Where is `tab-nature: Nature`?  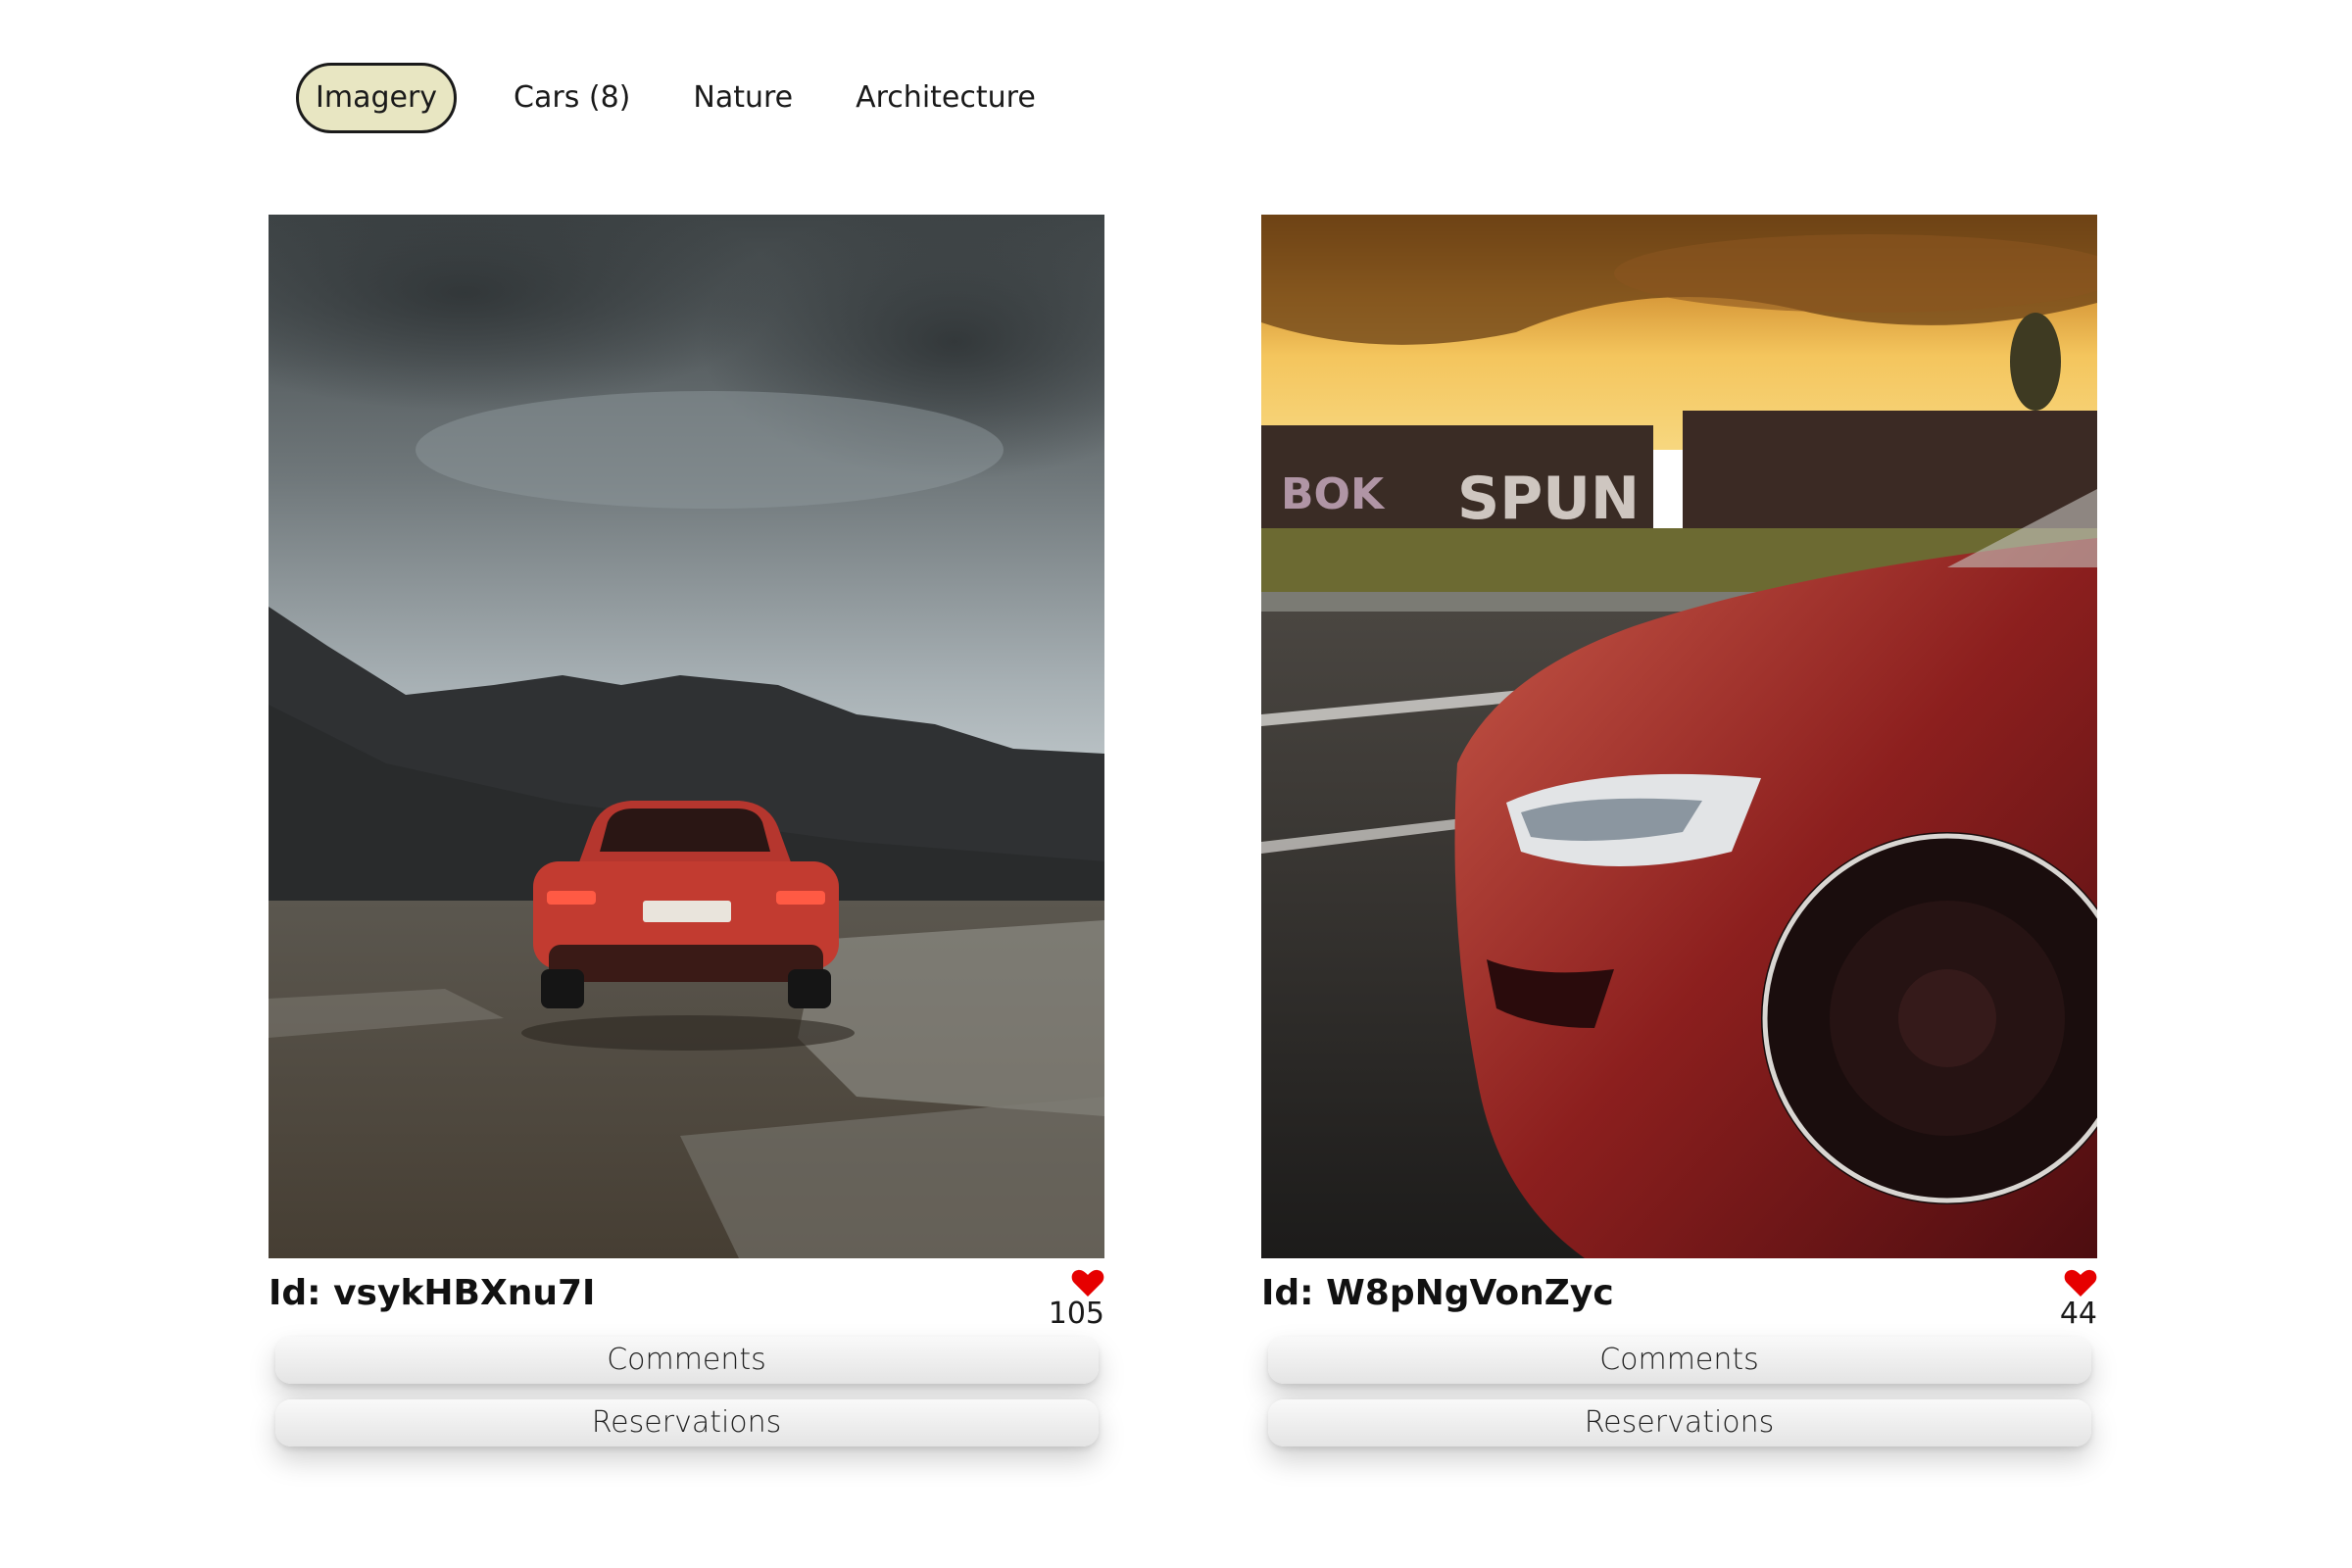
tab-nature: Nature is located at coordinates (743, 98).